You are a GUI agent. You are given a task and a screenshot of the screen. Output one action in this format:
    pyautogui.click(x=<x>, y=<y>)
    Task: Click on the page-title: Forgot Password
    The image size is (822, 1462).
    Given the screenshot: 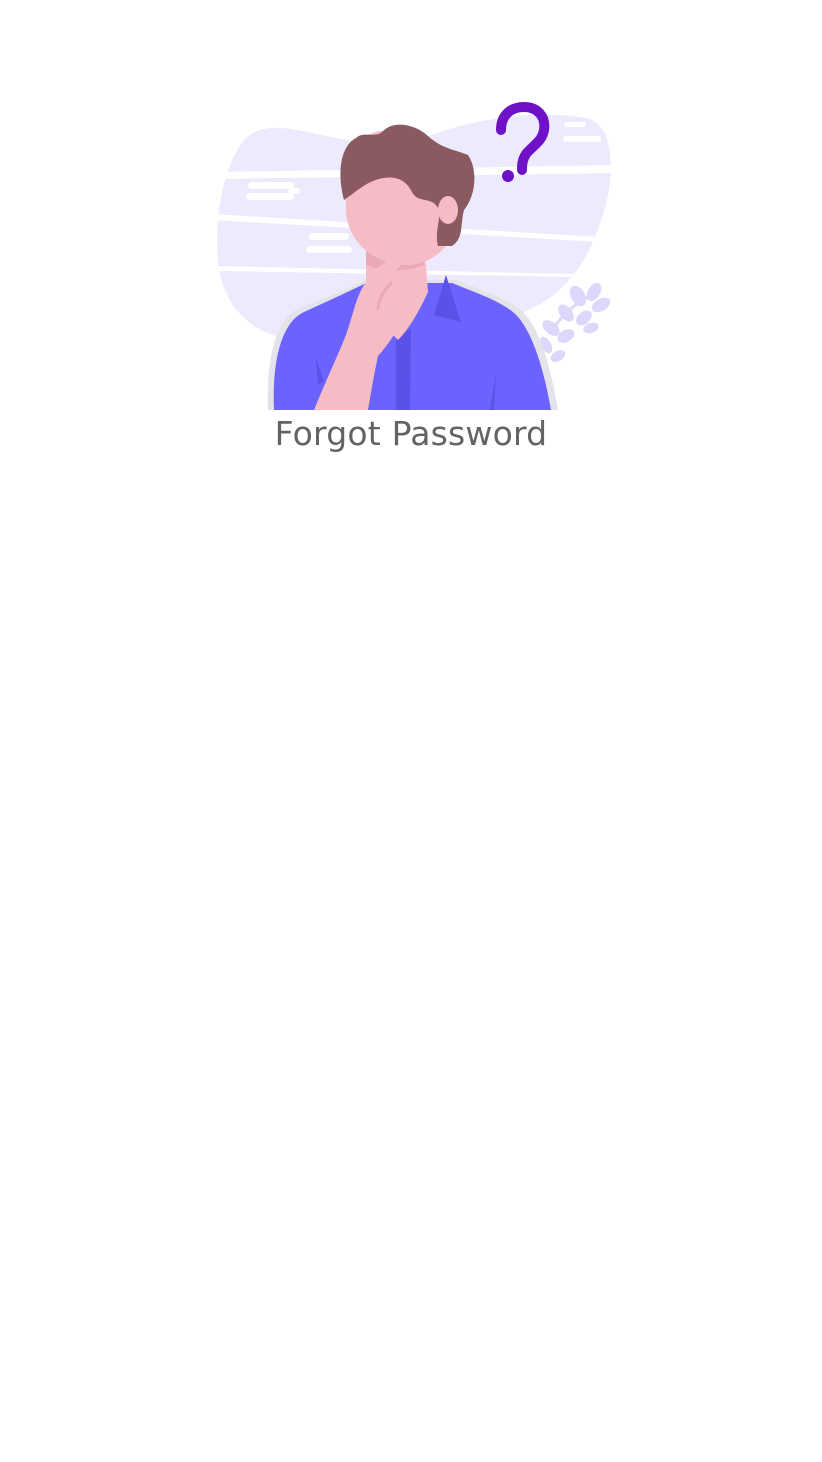 What is the action you would take?
    pyautogui.click(x=411, y=433)
    